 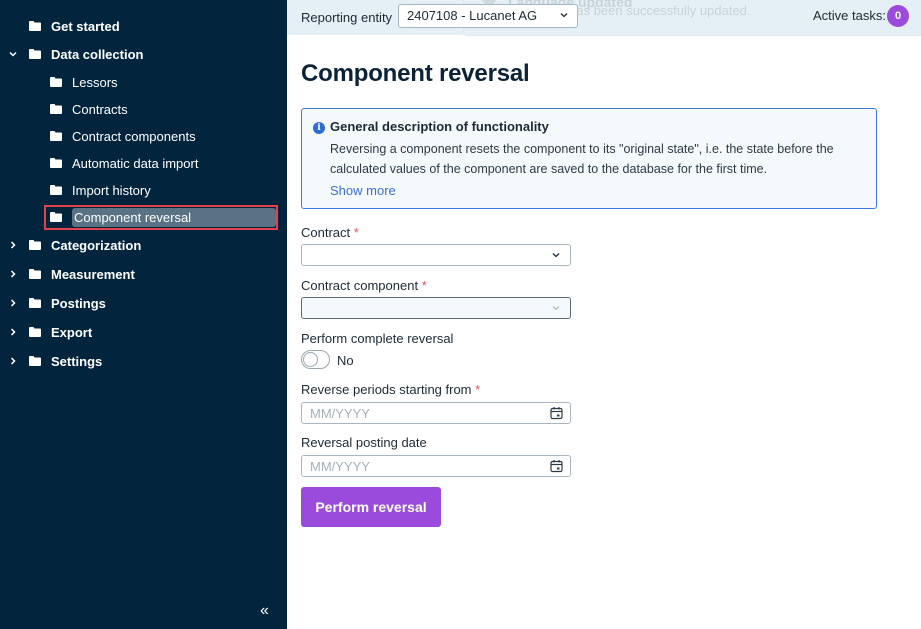 I want to click on complete-reversal-label: Perform complete reversal, so click(x=377, y=338).